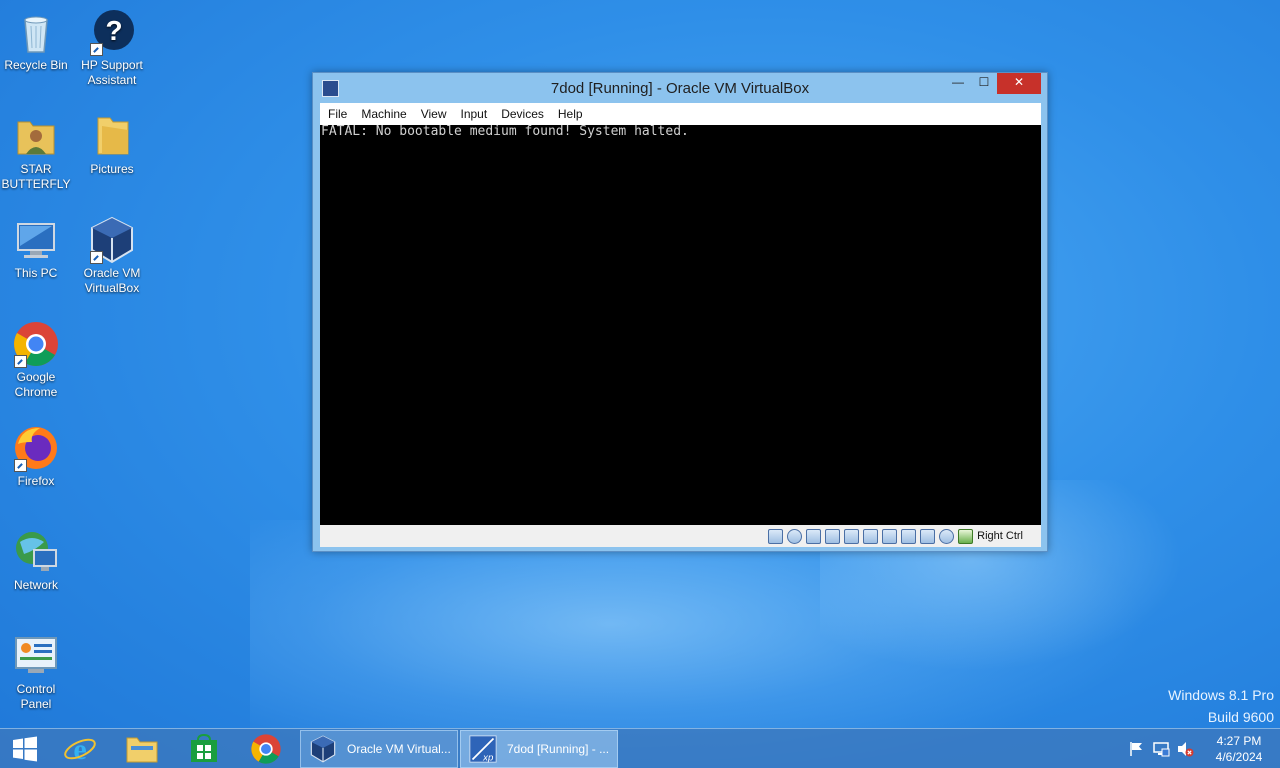 The image size is (1280, 768). What do you see at coordinates (36, 240) in the screenshot?
I see `computer-monitor-icon` at bounding box center [36, 240].